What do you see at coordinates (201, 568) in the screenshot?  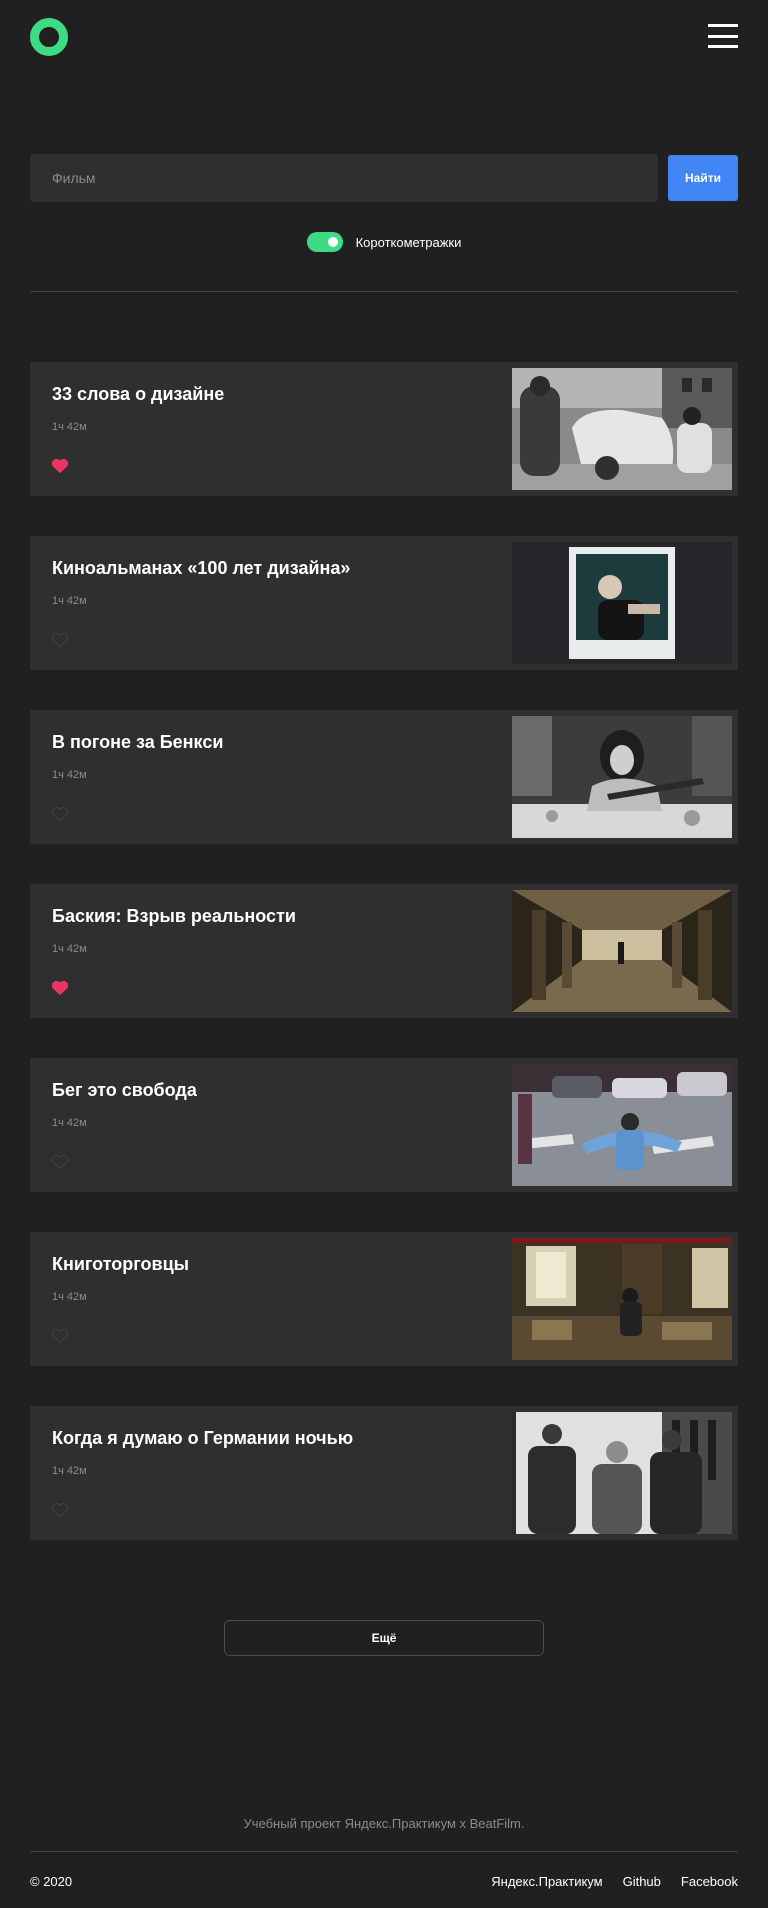 I see `movie-title: Киноальманах «100 лет дизайна»` at bounding box center [201, 568].